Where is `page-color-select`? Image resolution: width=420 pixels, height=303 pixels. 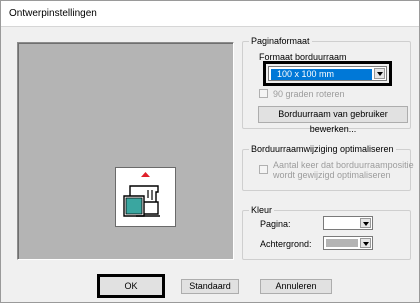 page-color-select is located at coordinates (348, 223).